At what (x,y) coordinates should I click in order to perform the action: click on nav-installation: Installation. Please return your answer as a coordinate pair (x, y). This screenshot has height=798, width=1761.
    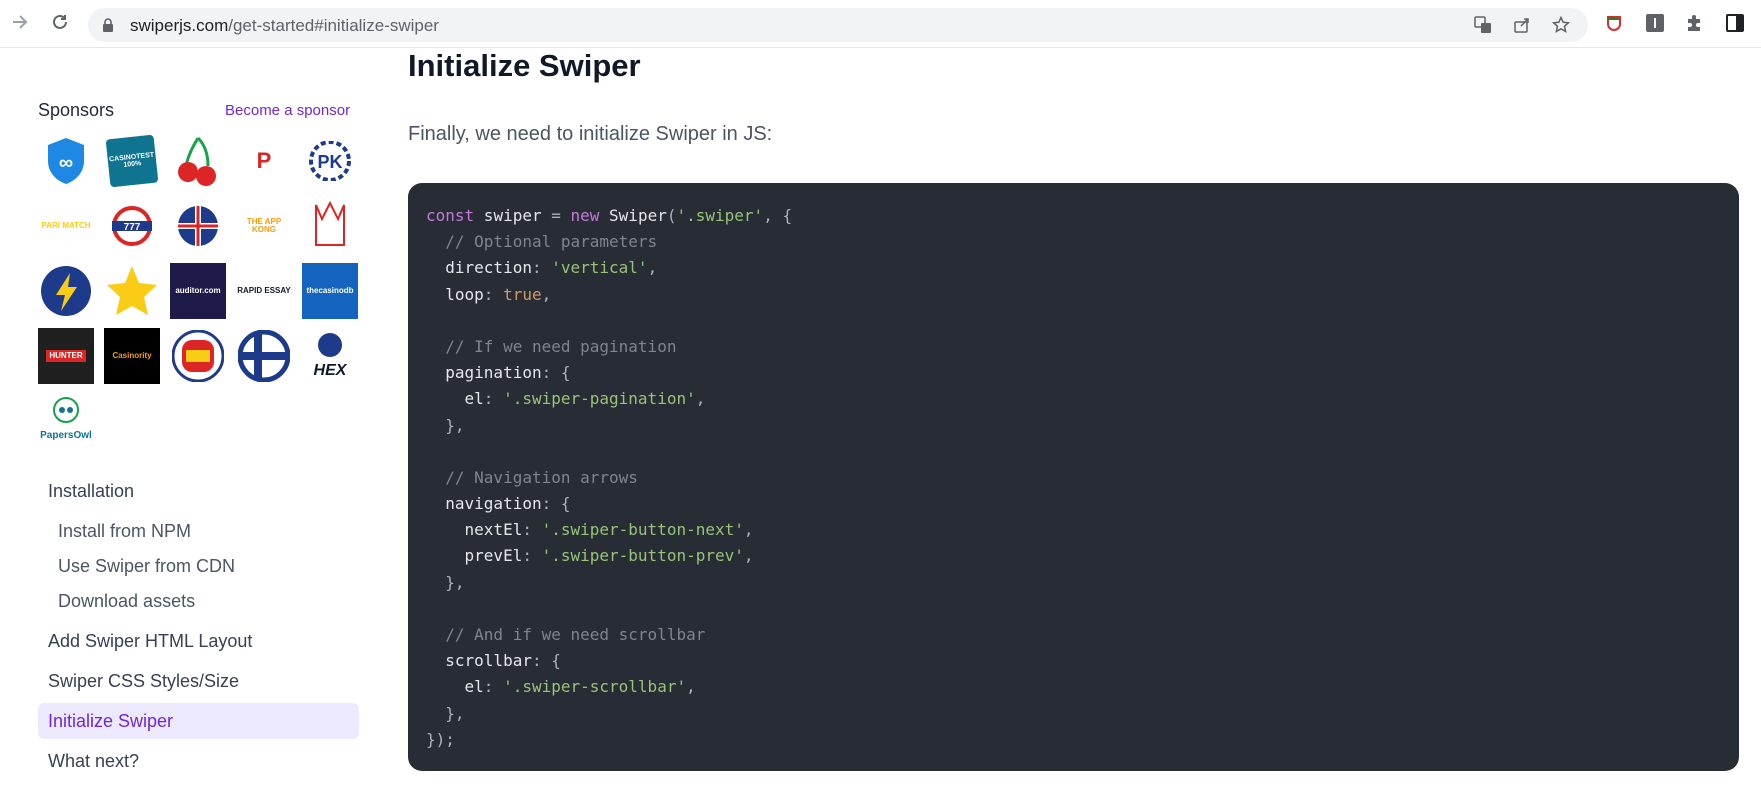
    Looking at the image, I should click on (91, 491).